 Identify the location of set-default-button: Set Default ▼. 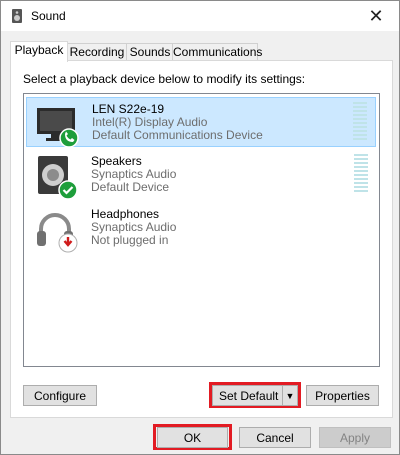
(255, 395).